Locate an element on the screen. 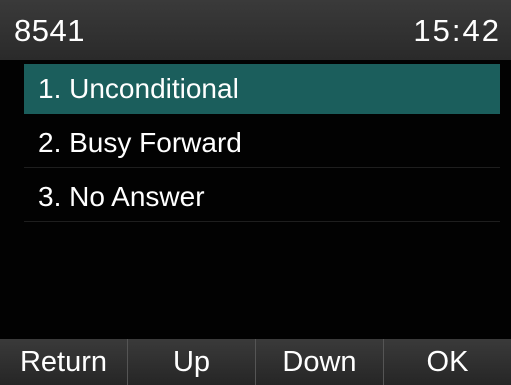 The image size is (511, 385). menu-item-busy-forward: 2. Busy Forward is located at coordinates (262, 143).